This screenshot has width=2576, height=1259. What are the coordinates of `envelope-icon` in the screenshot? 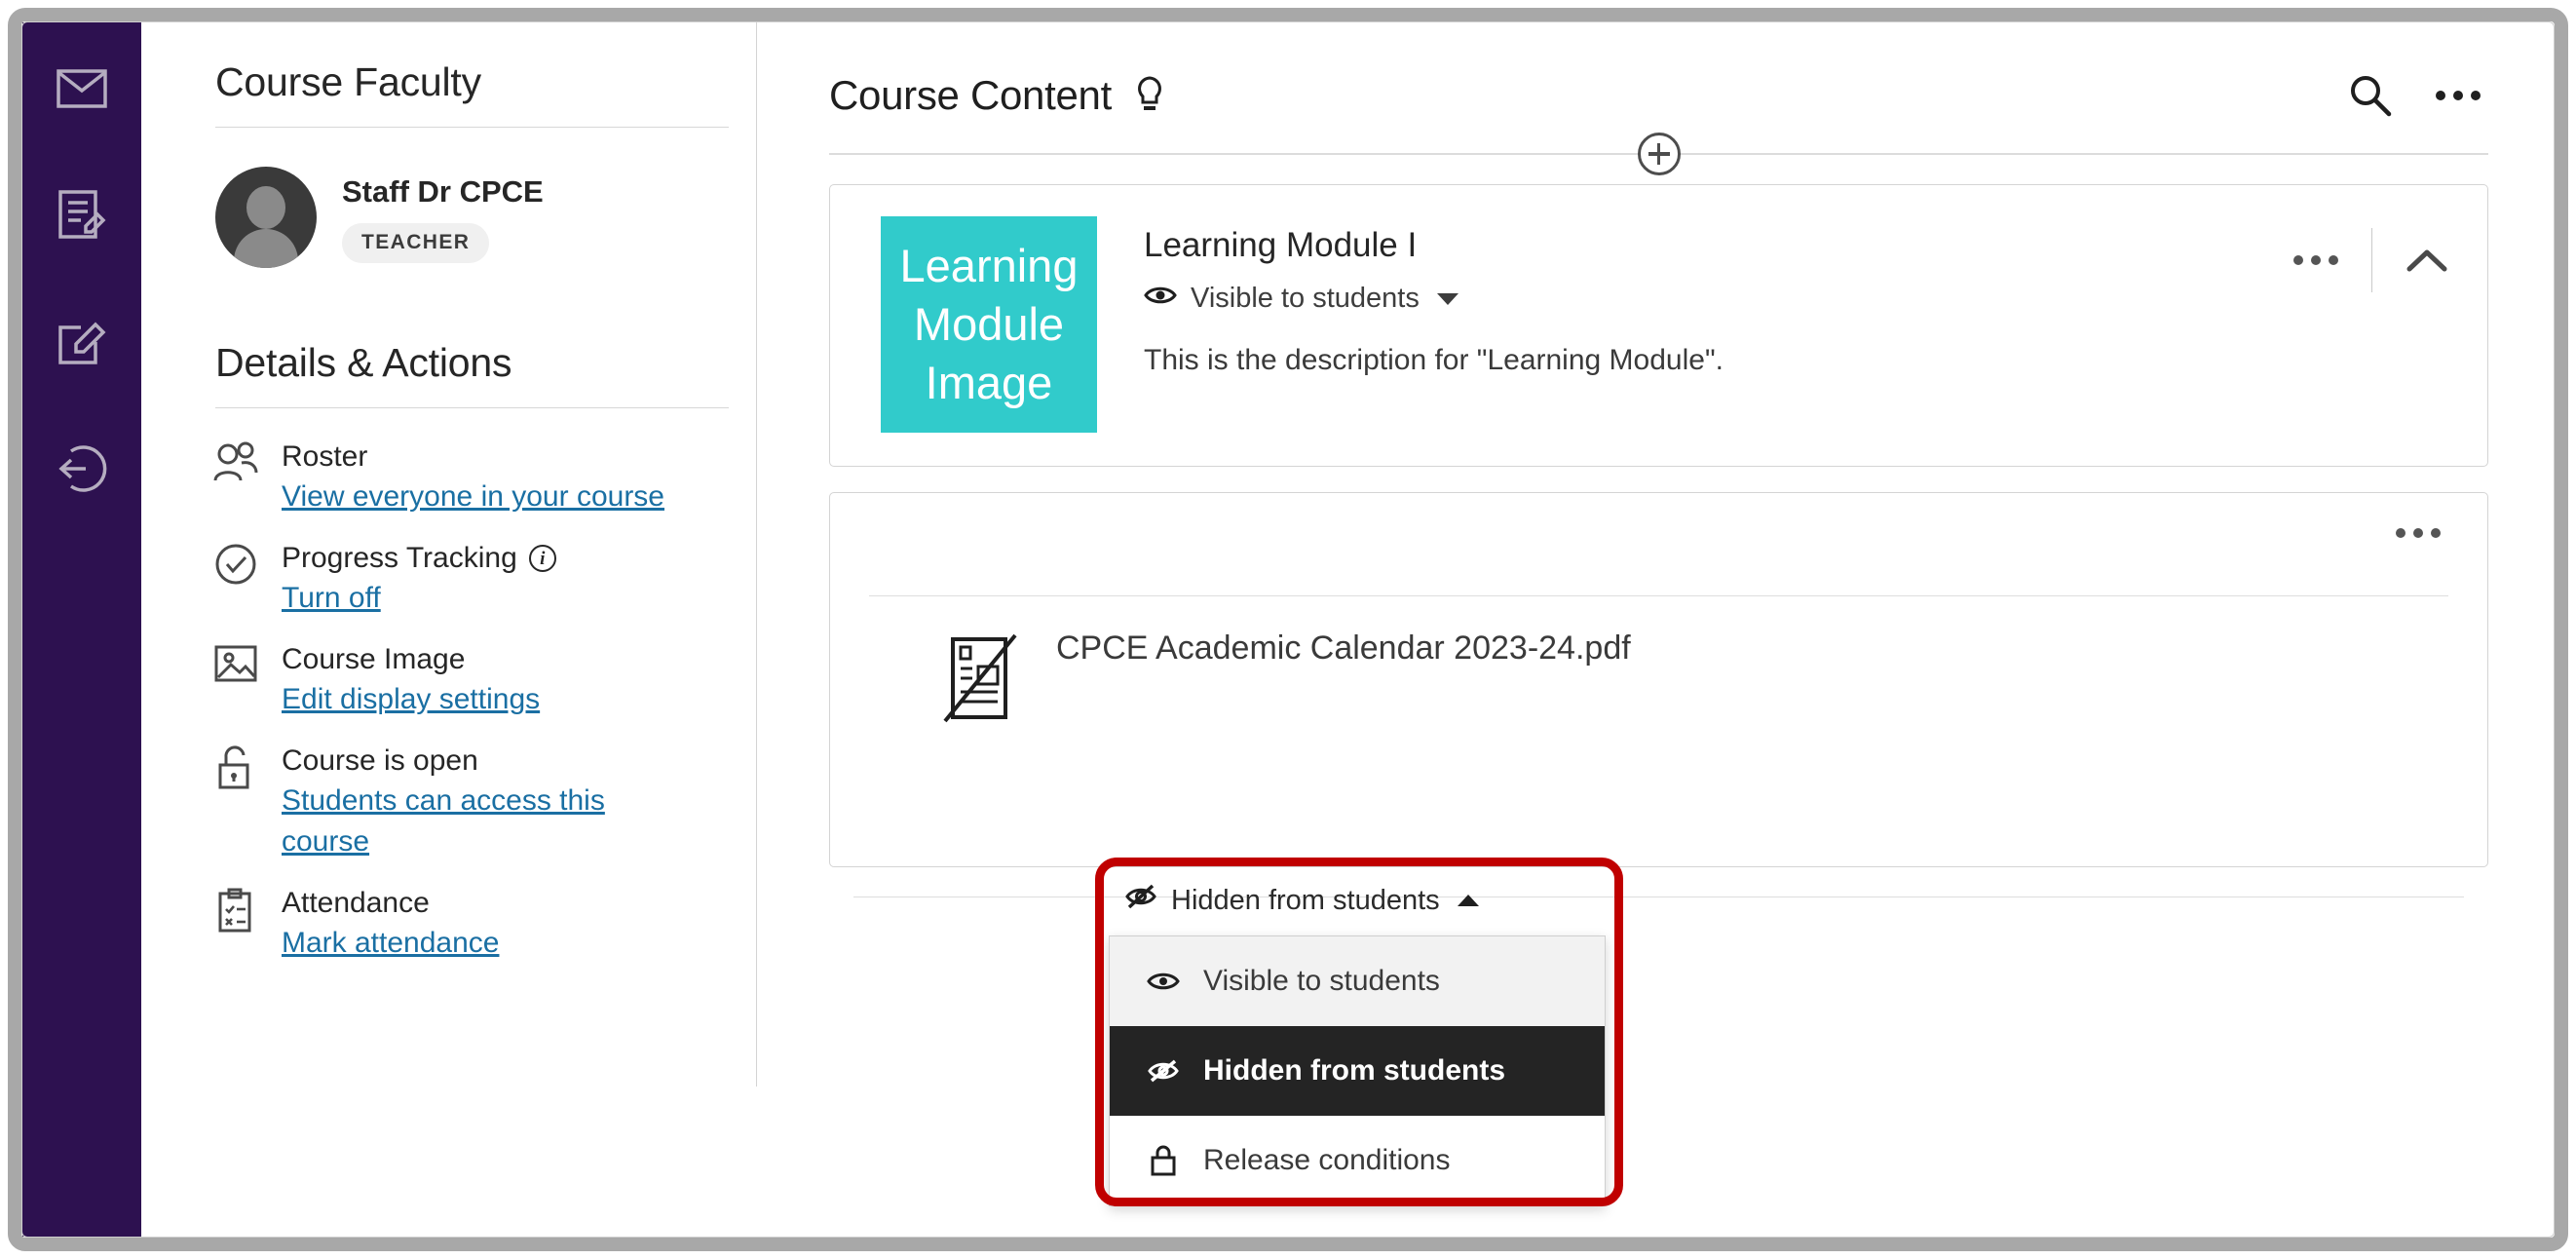 It's located at (82, 88).